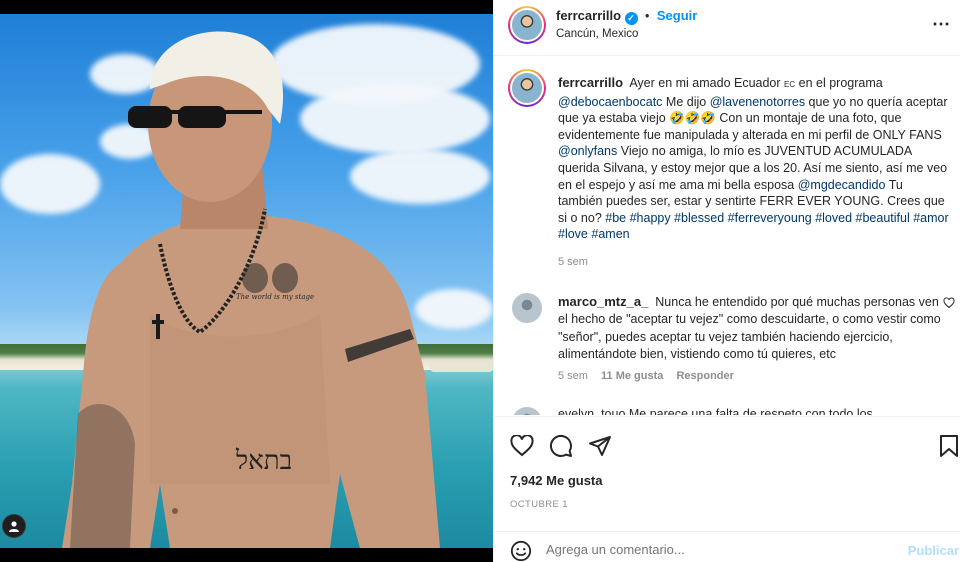 The height and width of the screenshot is (562, 960). What do you see at coordinates (573, 234) in the screenshot?
I see `hashtag-link: #love` at bounding box center [573, 234].